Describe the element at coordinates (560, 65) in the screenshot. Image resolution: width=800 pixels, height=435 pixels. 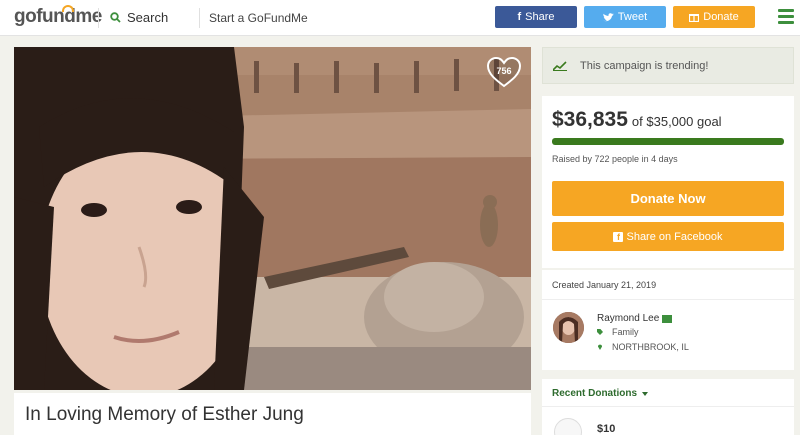
I see `trending-chart-icon` at that location.